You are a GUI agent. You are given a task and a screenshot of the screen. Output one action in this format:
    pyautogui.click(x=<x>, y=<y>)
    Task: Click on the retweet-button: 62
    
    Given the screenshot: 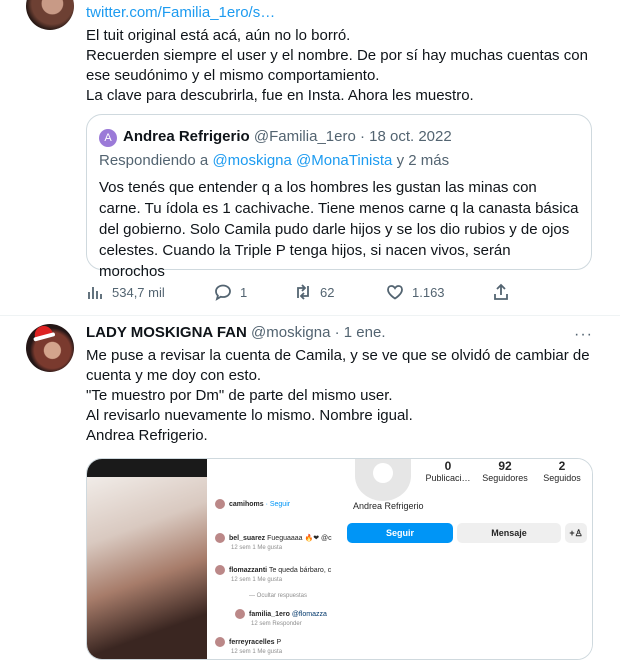 What is the action you would take?
    pyautogui.click(x=314, y=292)
    